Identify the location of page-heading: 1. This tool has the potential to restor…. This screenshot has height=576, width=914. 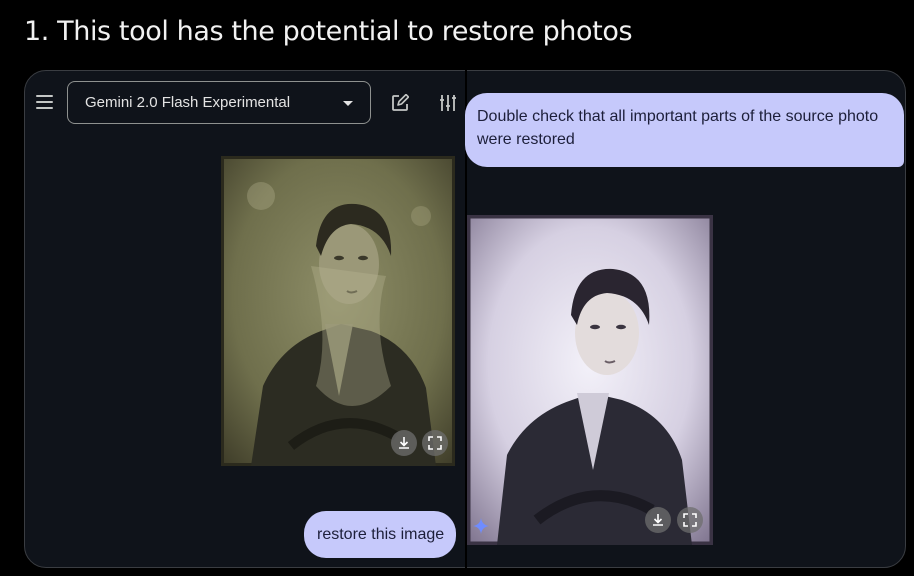
(328, 31).